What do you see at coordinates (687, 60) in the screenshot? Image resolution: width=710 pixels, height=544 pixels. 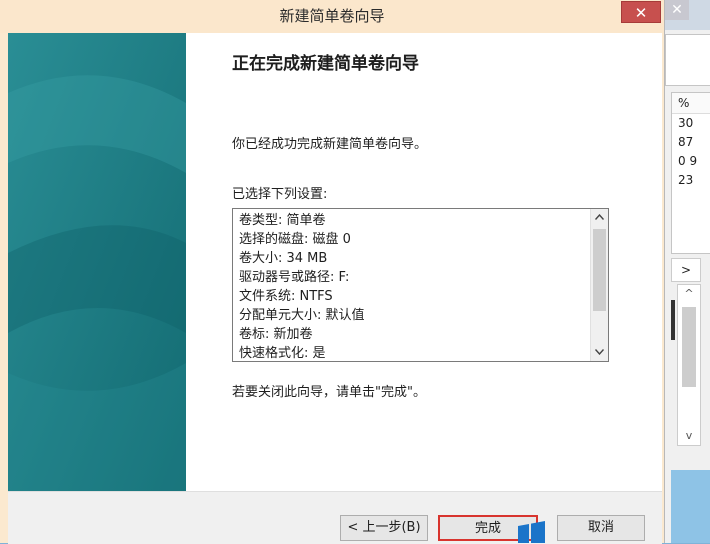 I see `background-toolbar` at bounding box center [687, 60].